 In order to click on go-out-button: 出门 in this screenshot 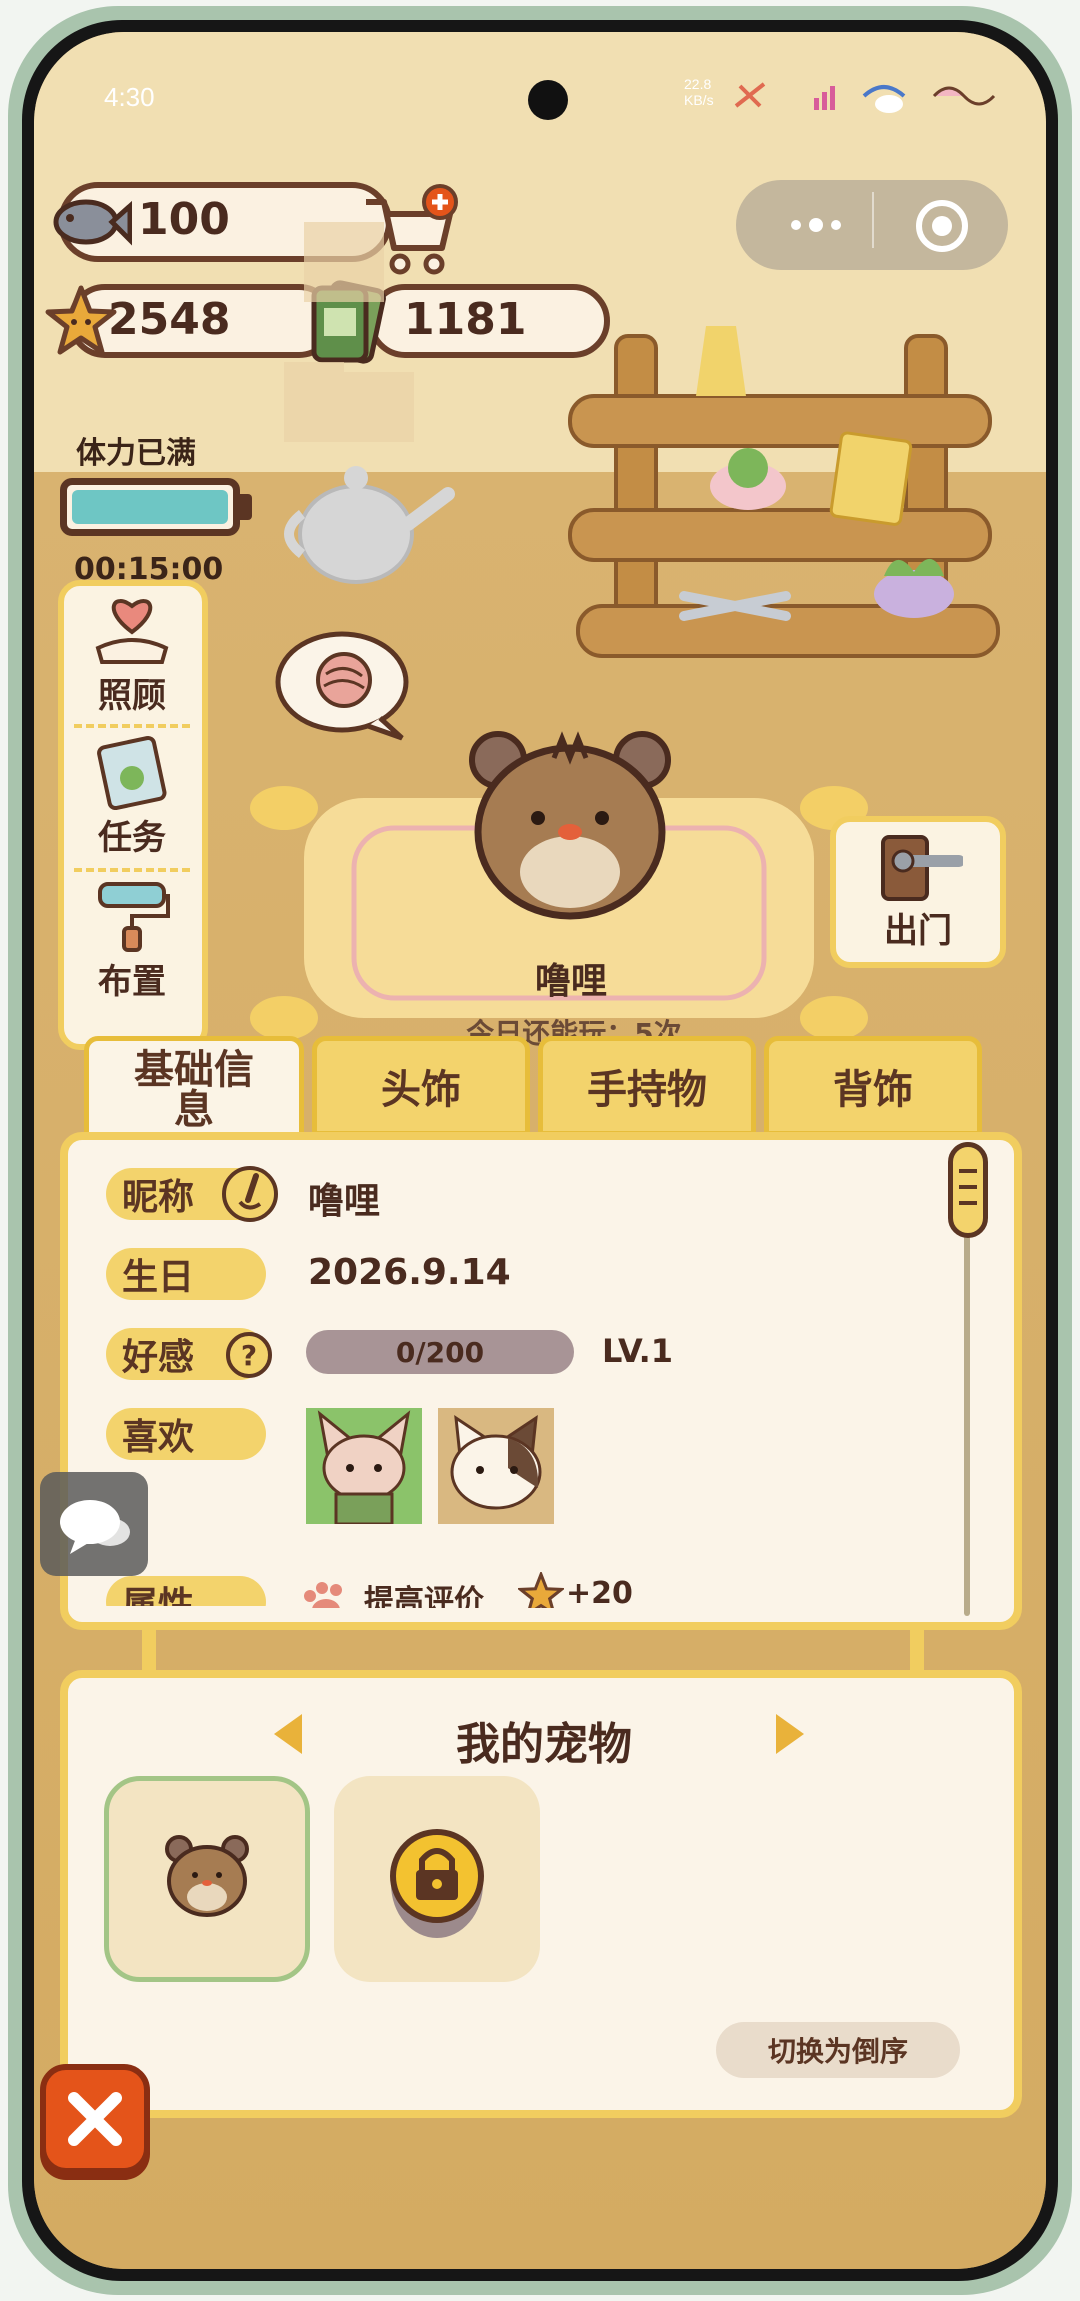, I will do `click(918, 892)`.